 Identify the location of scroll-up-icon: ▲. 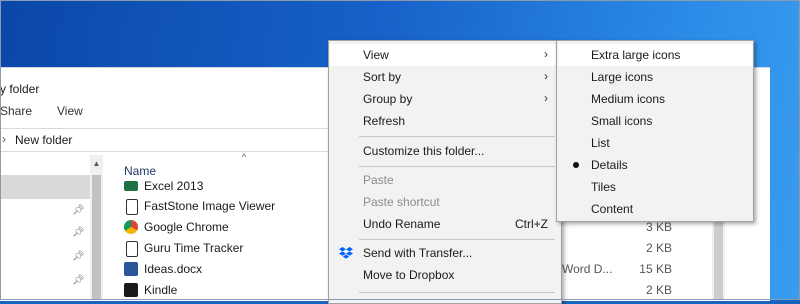
(96, 163).